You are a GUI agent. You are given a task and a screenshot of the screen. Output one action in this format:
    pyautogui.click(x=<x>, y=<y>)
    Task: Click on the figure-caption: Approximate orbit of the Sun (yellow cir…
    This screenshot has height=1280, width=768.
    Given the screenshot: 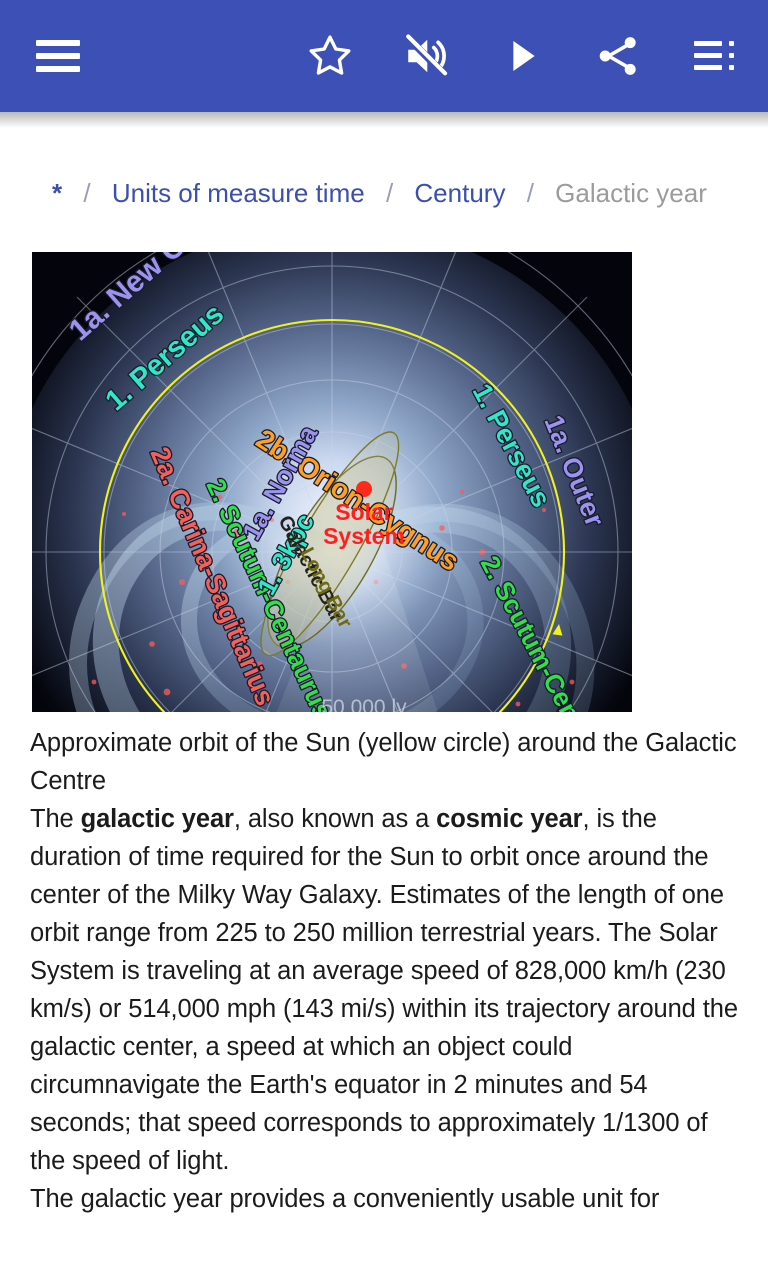 What is the action you would take?
    pyautogui.click(x=383, y=762)
    